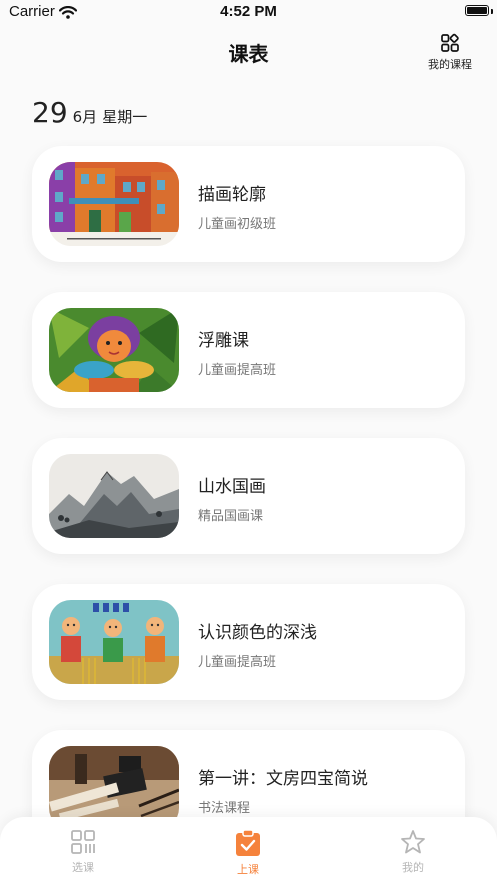  I want to click on tab-attend-class: 上课, so click(248, 853).